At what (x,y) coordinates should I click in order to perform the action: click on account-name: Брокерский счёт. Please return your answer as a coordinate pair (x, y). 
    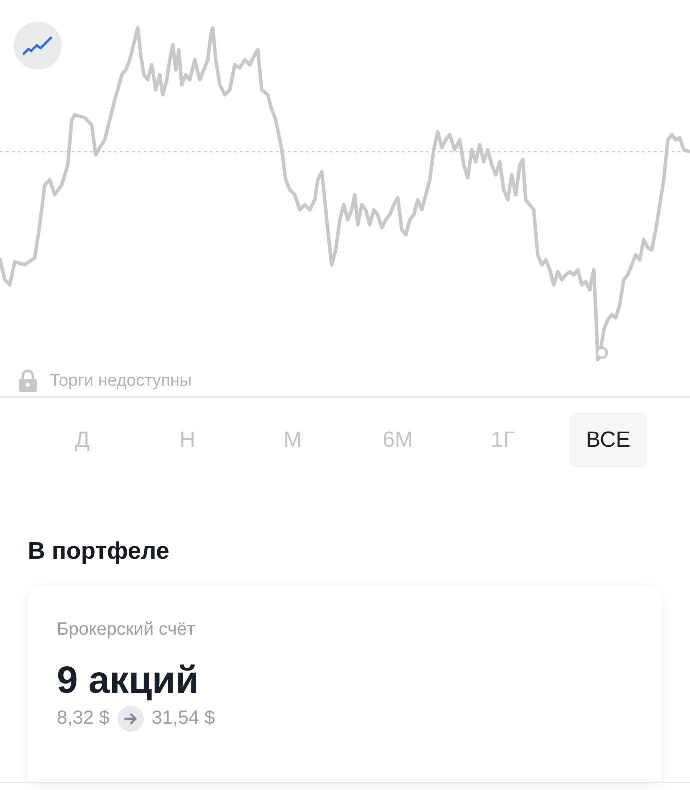
    Looking at the image, I should click on (126, 629).